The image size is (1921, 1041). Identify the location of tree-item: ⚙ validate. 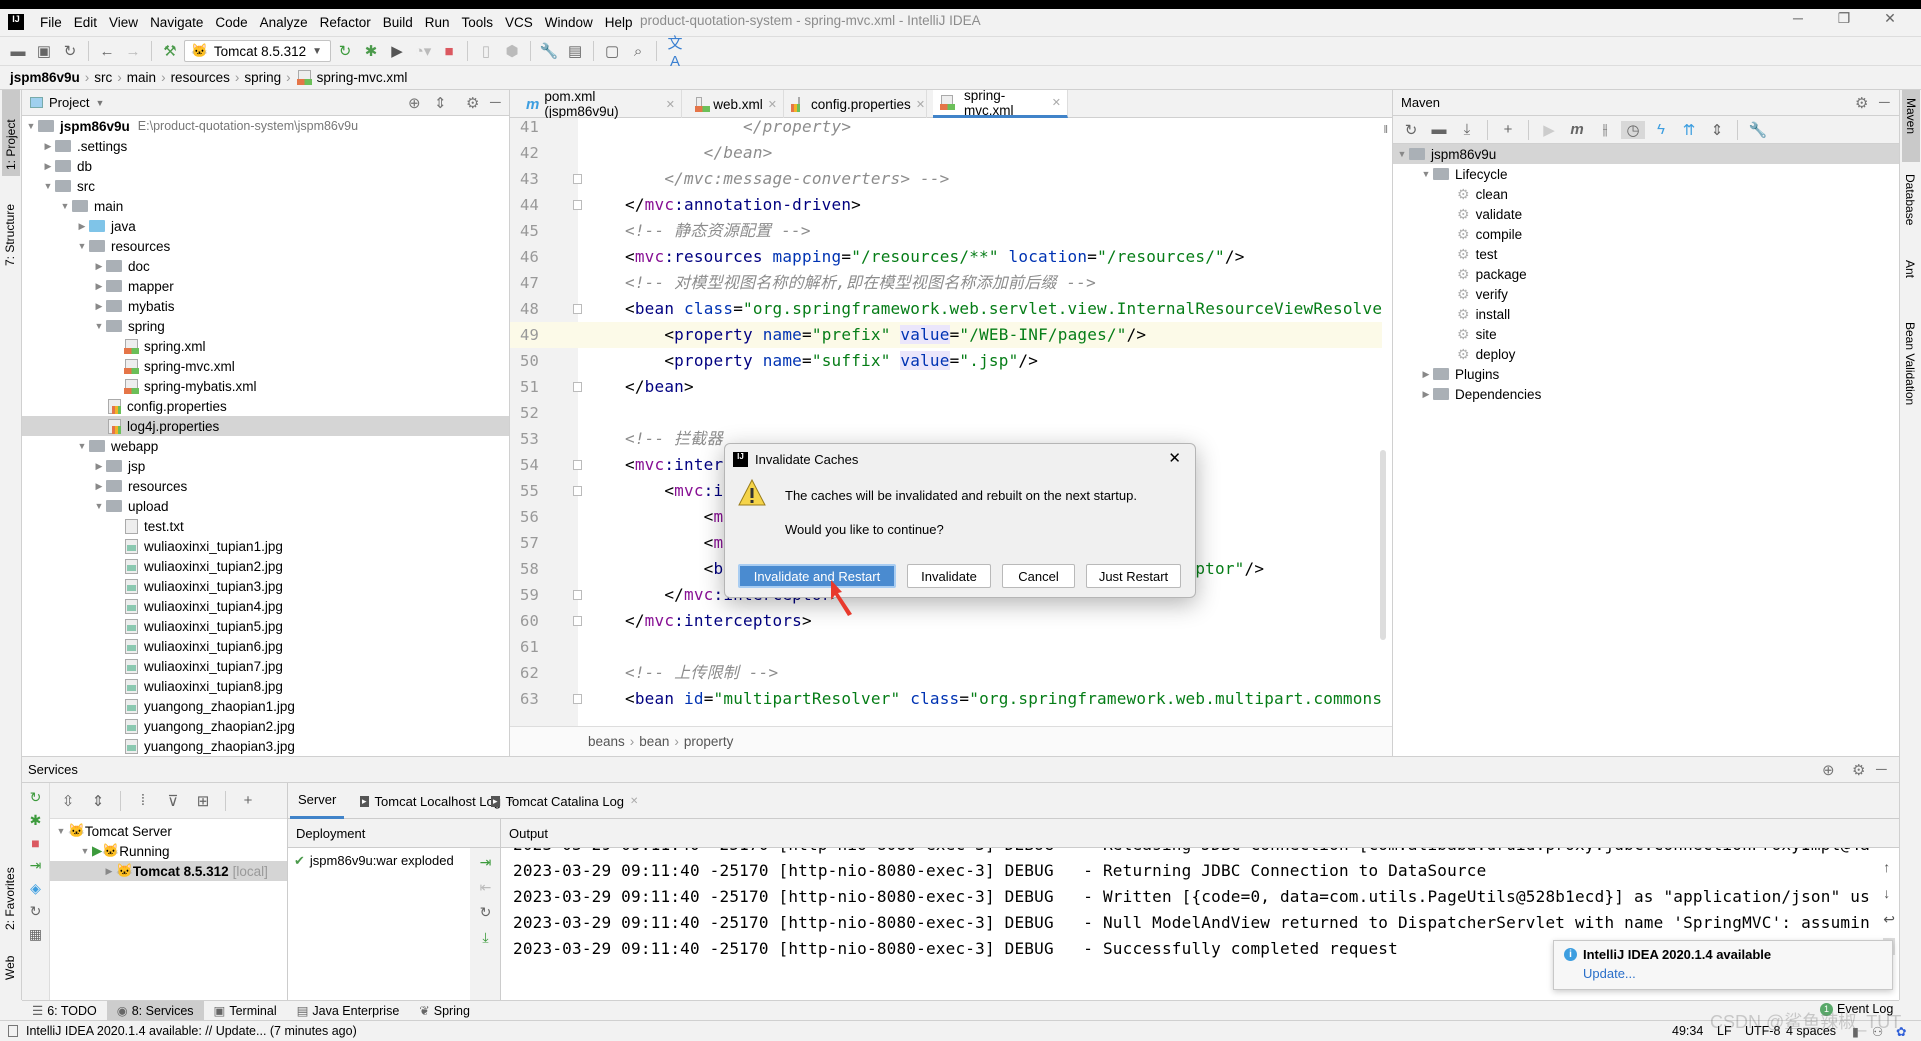
(1646, 214).